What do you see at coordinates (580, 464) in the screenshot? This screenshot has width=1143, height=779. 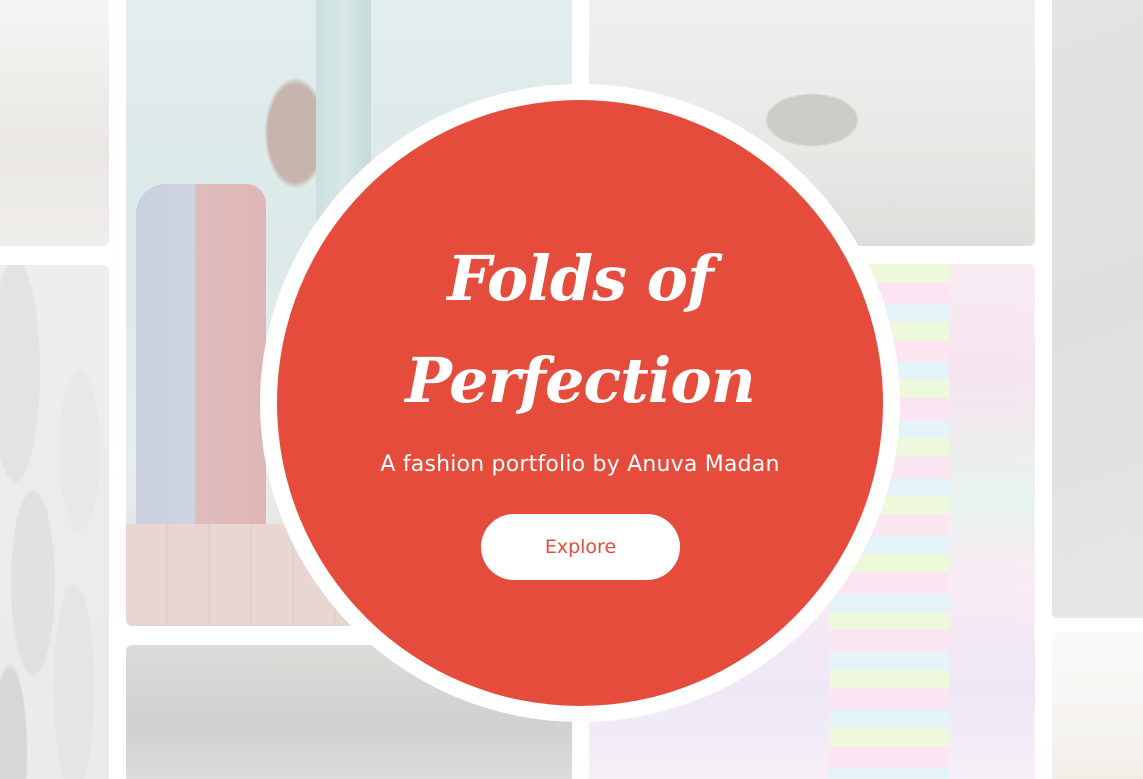 I see `hero-subtitle: A fashion portfolio by Anuva Madan` at bounding box center [580, 464].